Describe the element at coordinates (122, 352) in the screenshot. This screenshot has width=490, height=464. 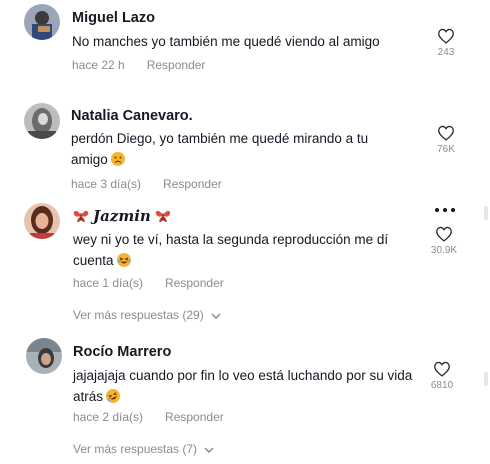
I see `comment-username: Rocío Marrero` at that location.